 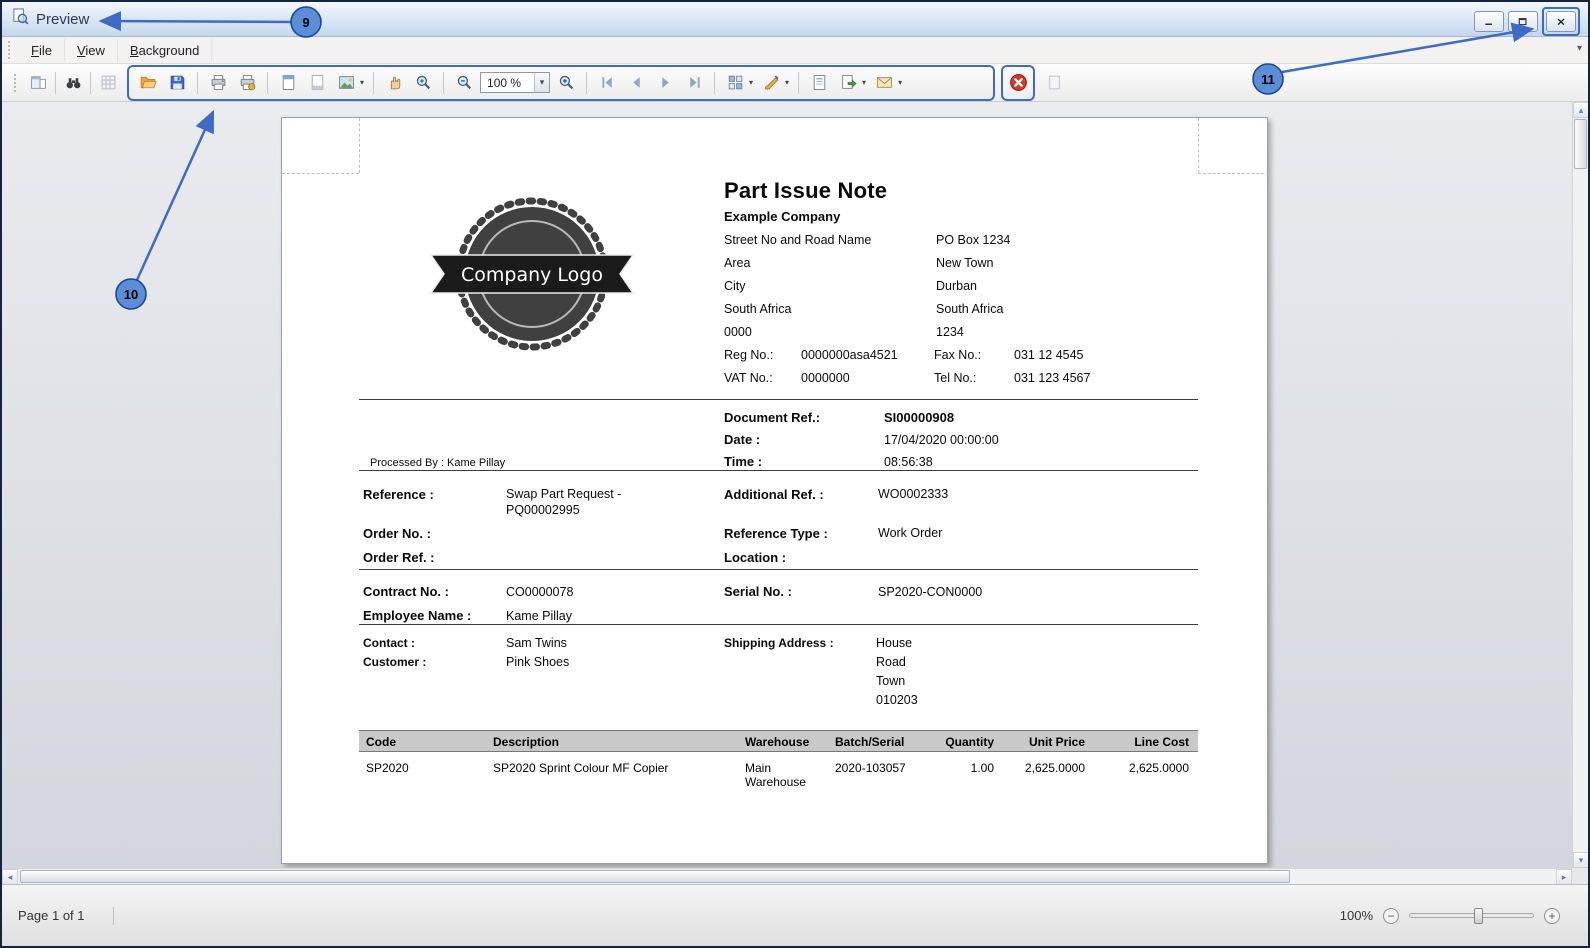 I want to click on menu-background: Background, so click(x=165, y=50).